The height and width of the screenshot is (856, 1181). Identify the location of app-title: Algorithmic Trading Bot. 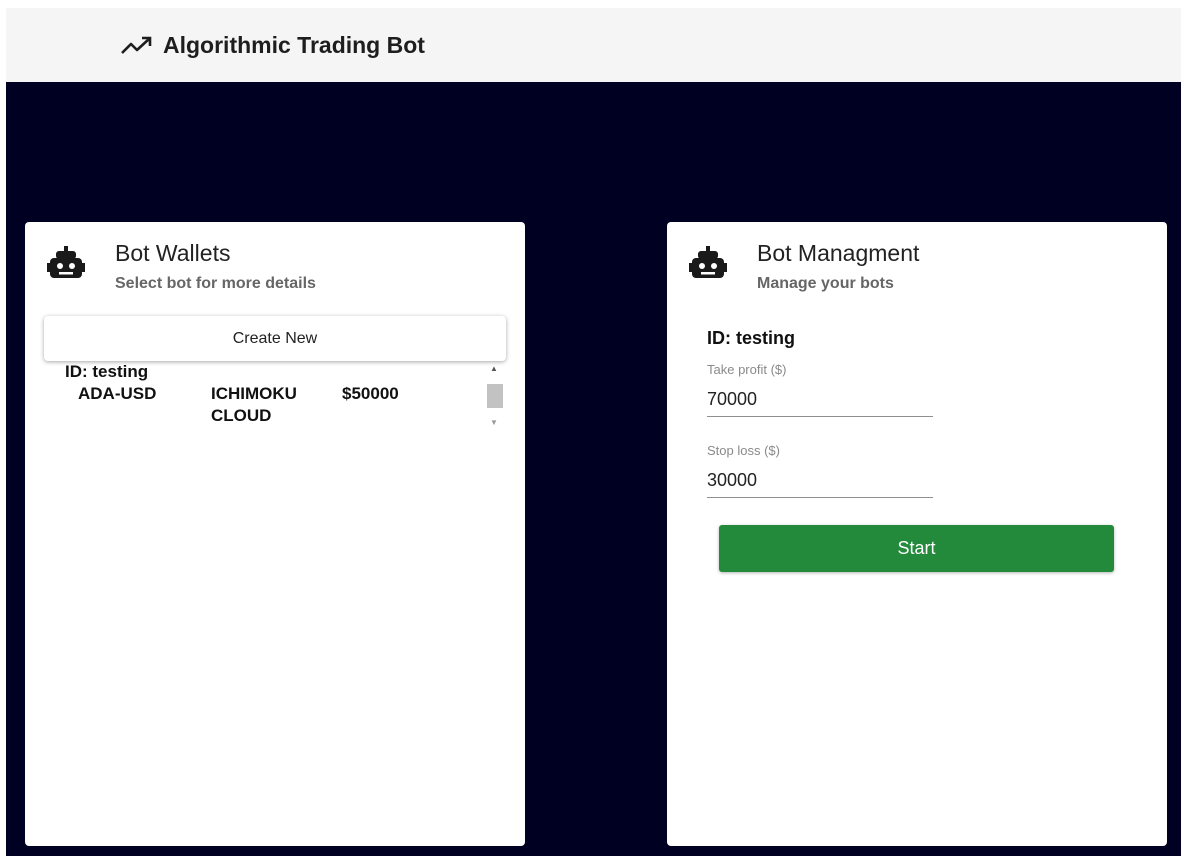
(294, 44).